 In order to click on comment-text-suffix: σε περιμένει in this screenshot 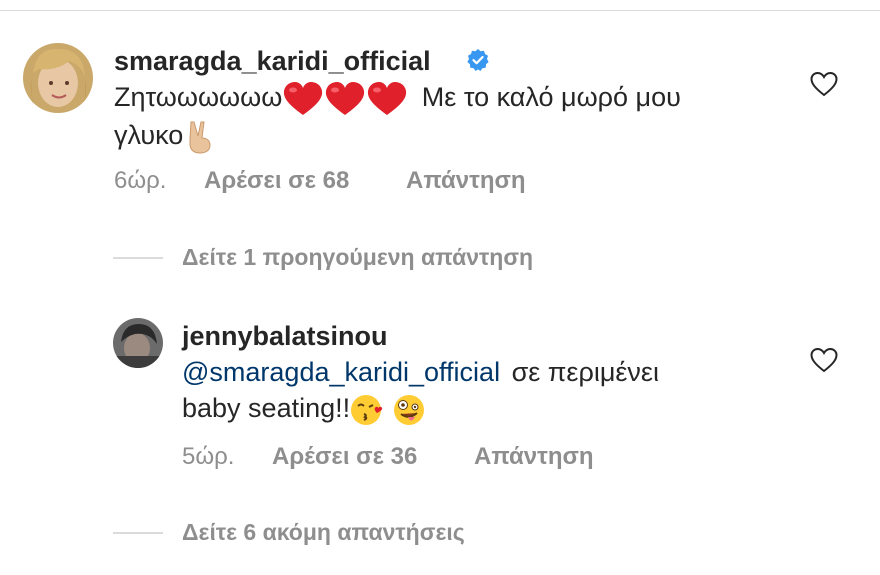, I will do `click(585, 372)`.